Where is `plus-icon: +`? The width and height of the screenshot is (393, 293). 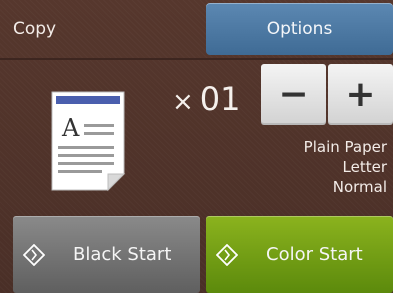
plus-icon: + is located at coordinates (360, 94).